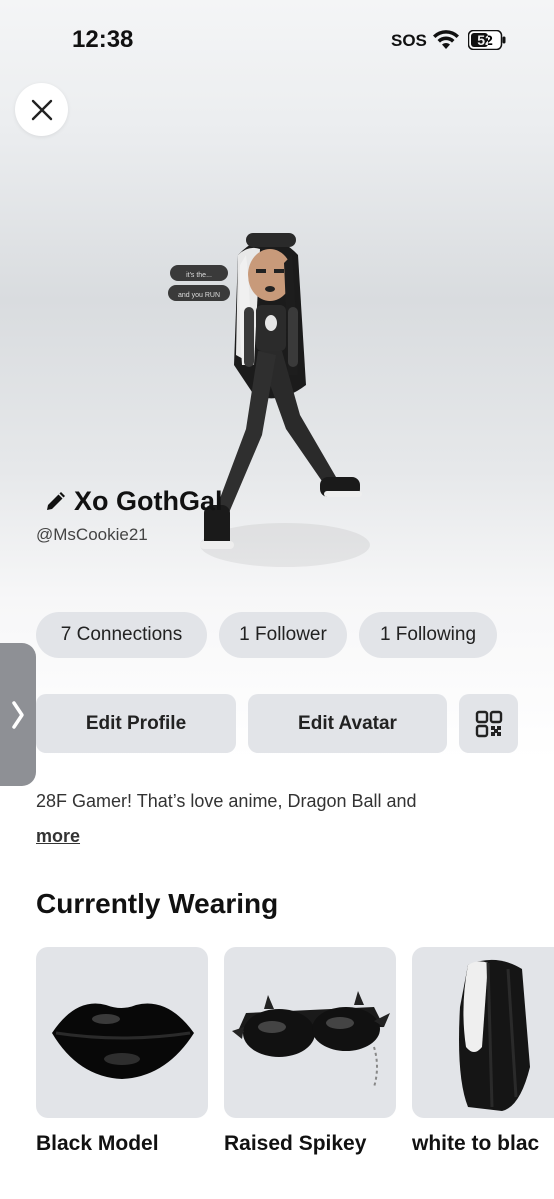 The image size is (554, 1199). What do you see at coordinates (148, 501) in the screenshot?
I see `display-name: Xo GothGal` at bounding box center [148, 501].